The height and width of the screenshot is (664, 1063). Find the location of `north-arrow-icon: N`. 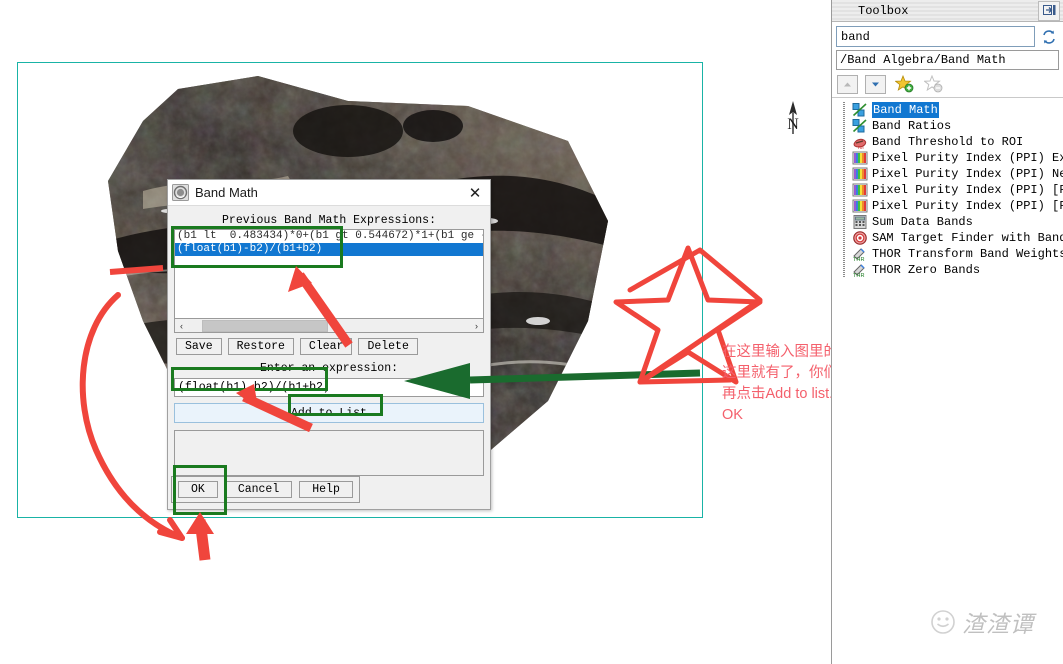

north-arrow-icon: N is located at coordinates (793, 117).